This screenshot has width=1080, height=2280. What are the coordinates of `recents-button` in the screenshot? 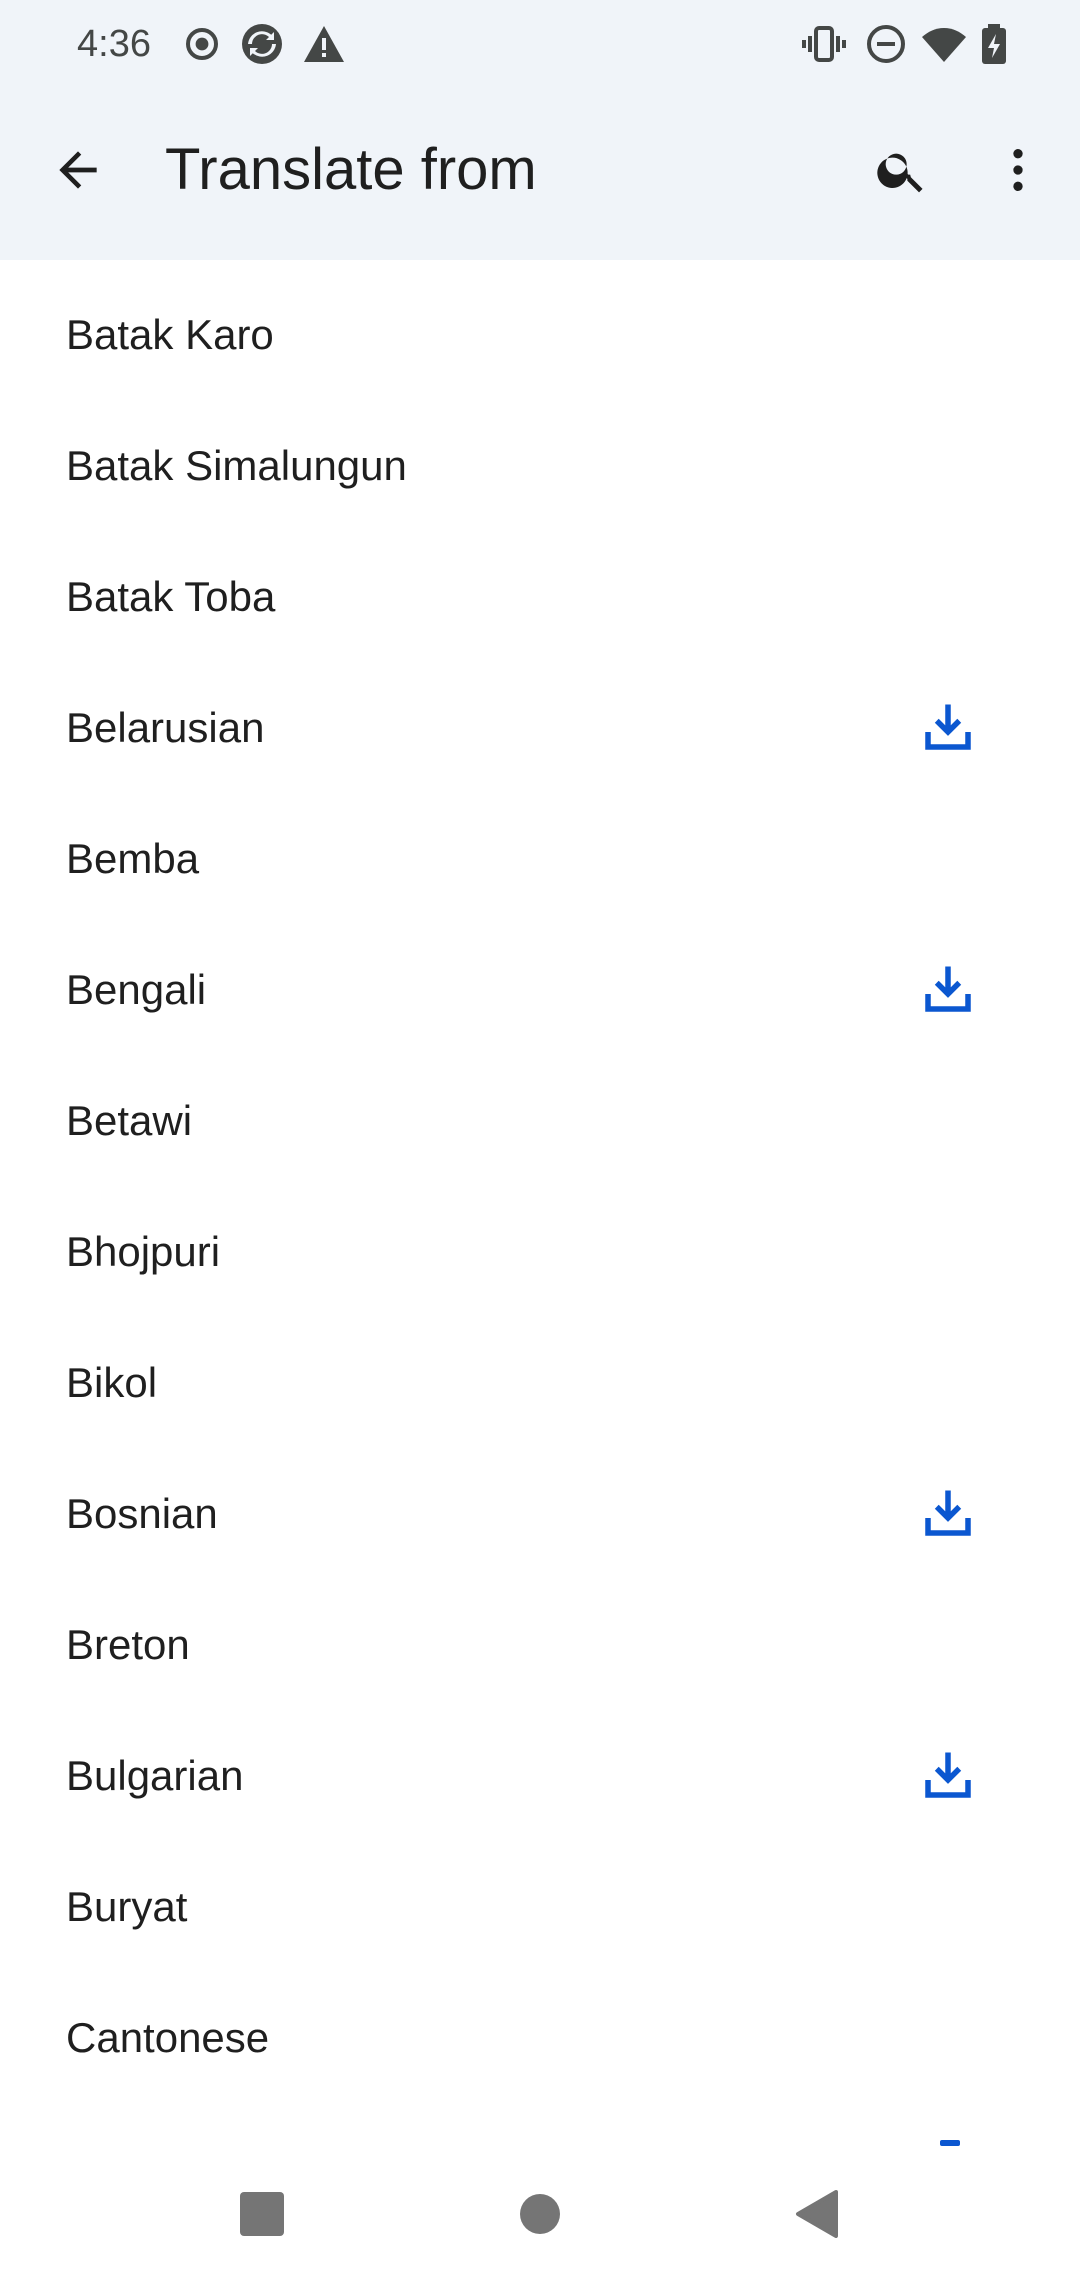 It's located at (262, 2214).